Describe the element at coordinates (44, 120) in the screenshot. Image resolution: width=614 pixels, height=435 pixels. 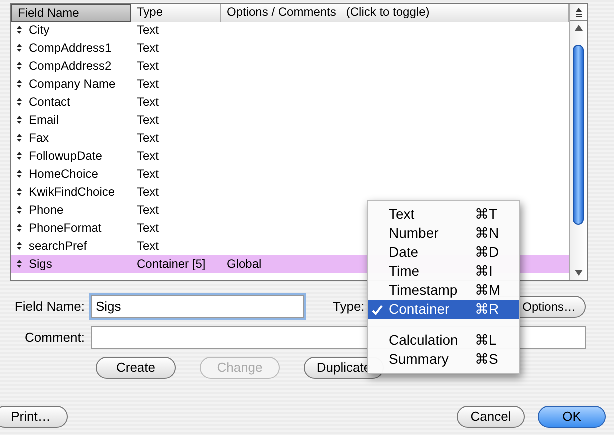
I see `field-name-cell: Email` at that location.